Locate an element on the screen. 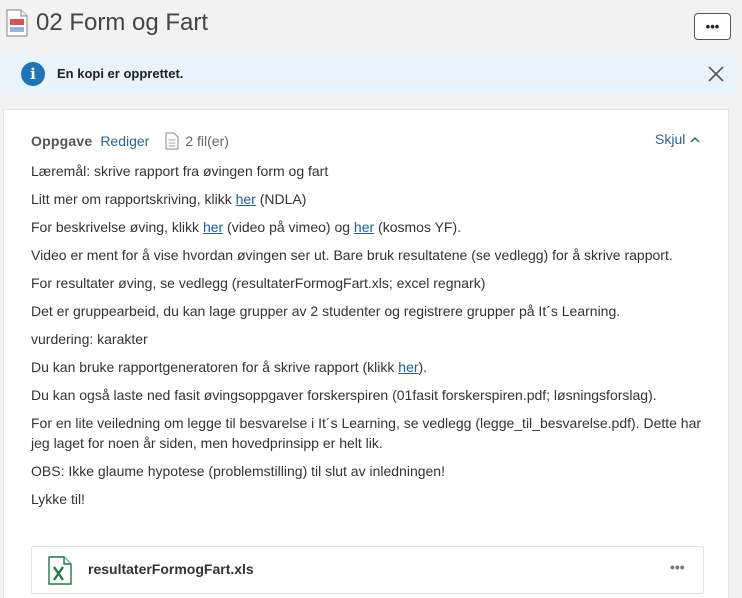  hide-toggle: Skjul is located at coordinates (677, 139).